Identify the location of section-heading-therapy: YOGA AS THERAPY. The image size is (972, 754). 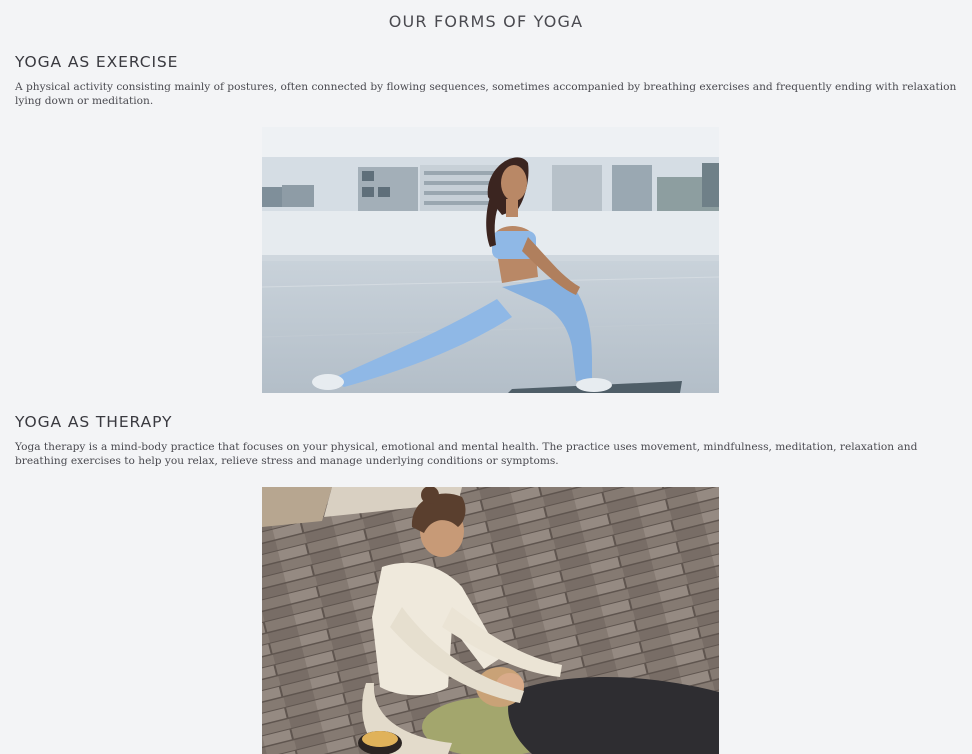
(94, 422).